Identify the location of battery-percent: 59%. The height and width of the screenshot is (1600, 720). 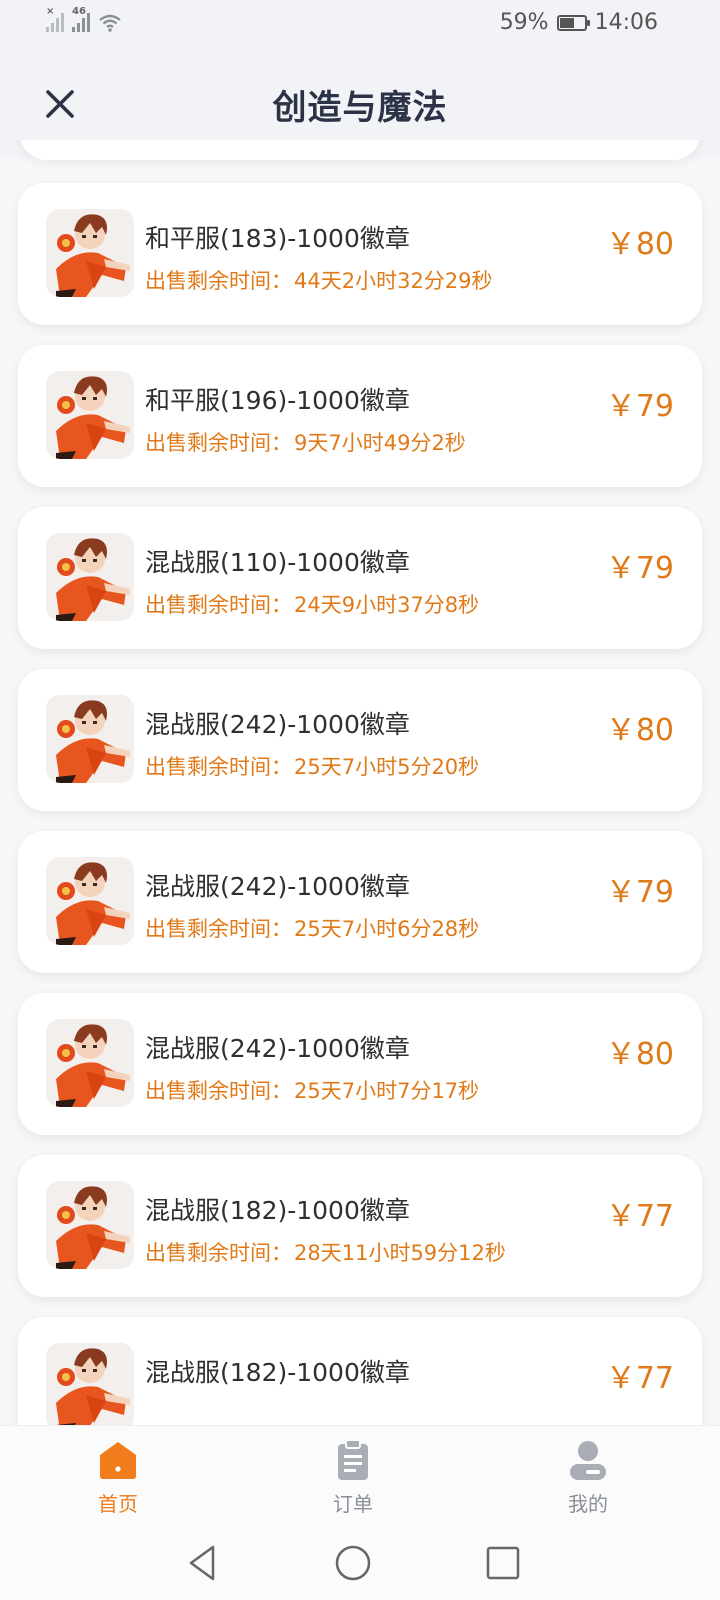
(524, 22).